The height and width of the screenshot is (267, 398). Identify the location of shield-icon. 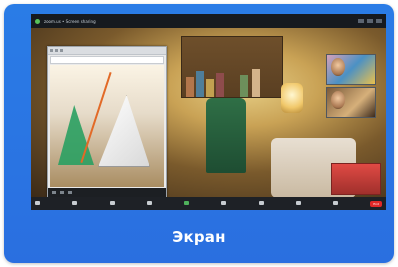
(112, 203).